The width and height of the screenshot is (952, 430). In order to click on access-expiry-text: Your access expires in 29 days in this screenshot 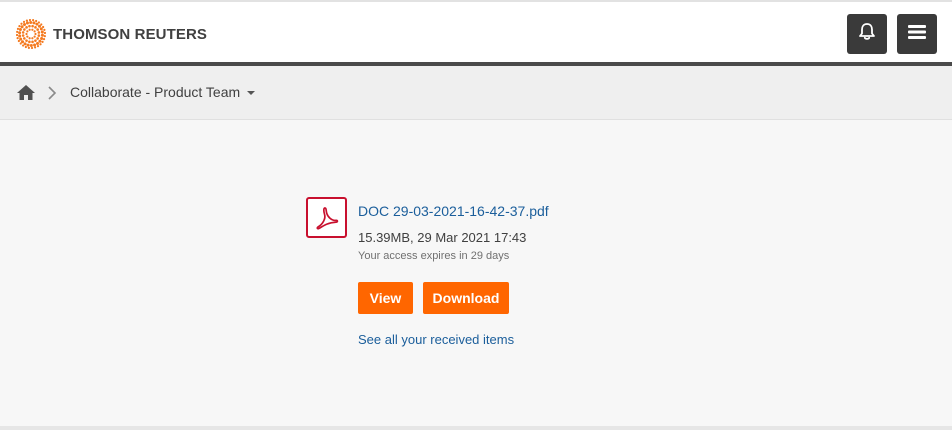, I will do `click(434, 256)`.